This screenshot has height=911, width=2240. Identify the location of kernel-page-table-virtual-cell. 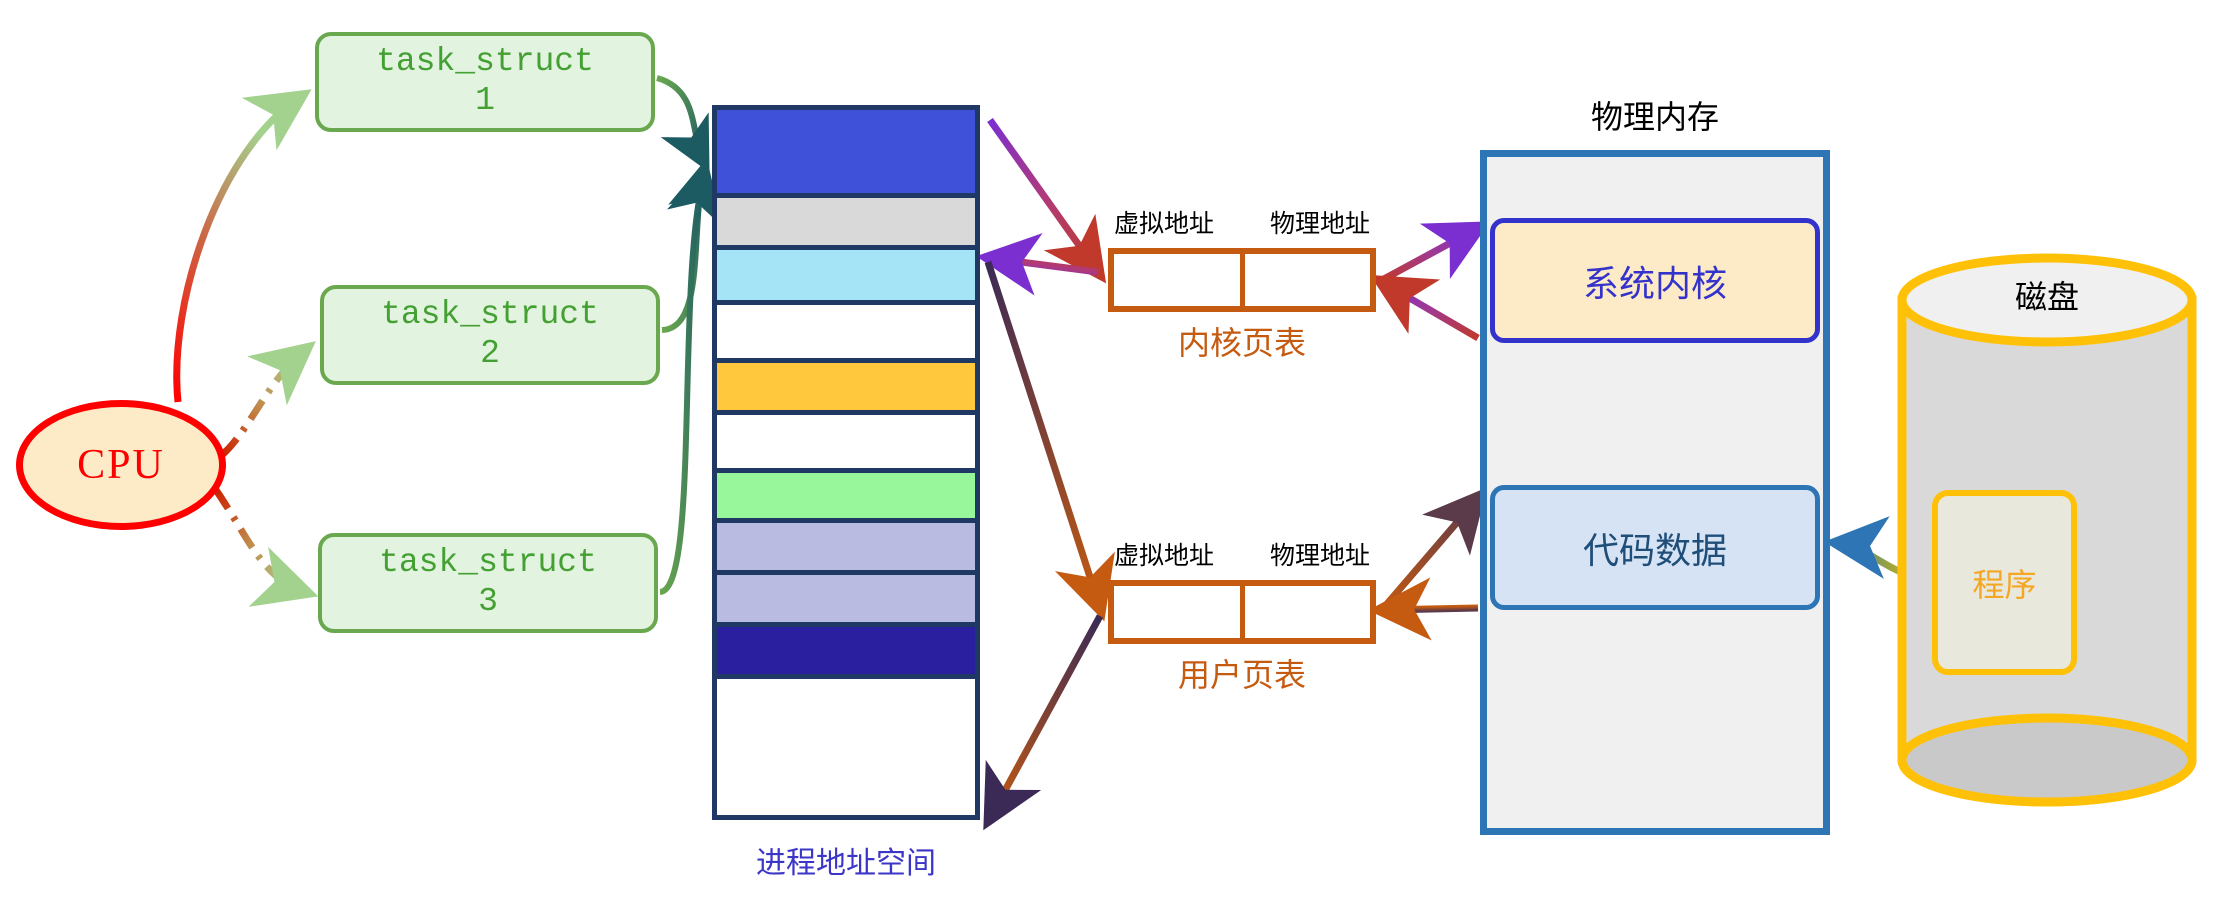
(1179, 280).